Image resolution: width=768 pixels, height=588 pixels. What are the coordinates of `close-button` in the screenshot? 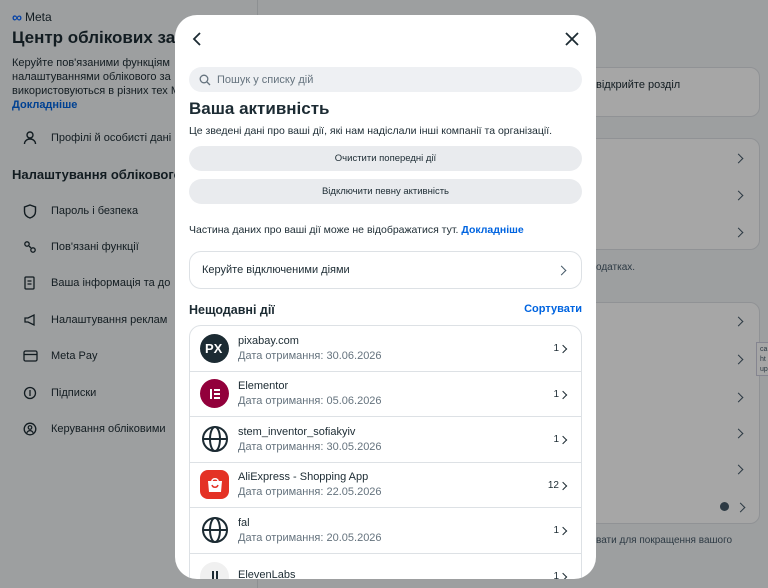 It's located at (572, 39).